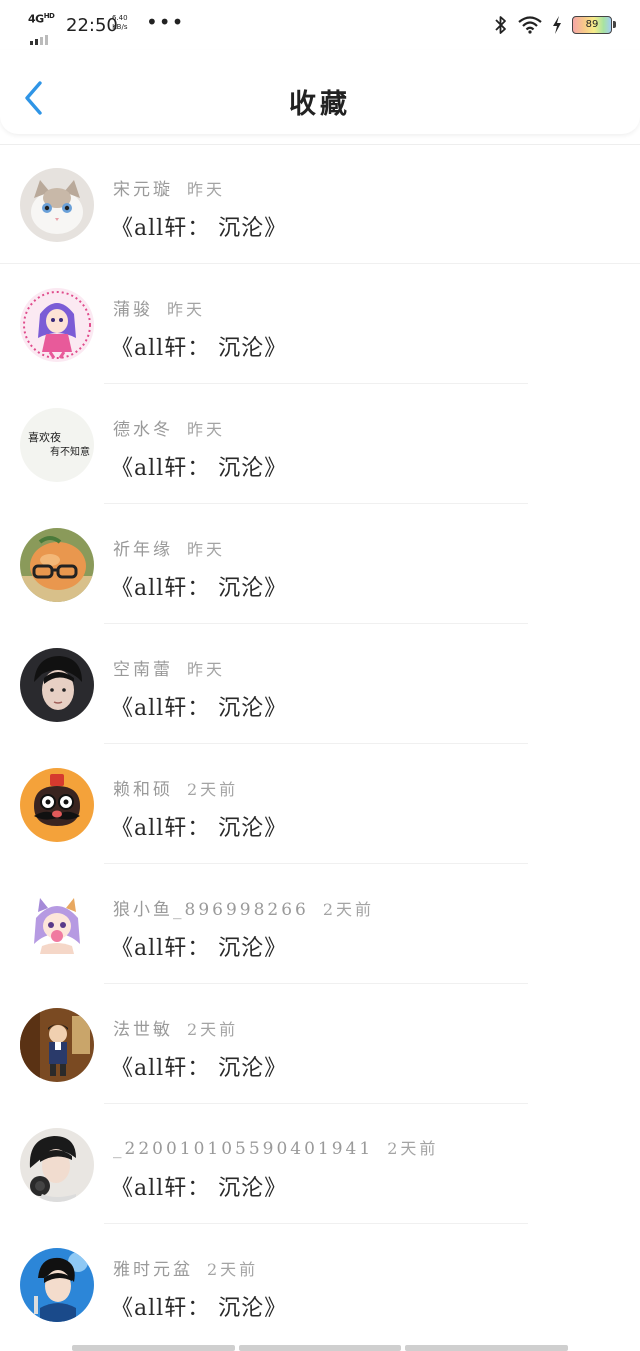  I want to click on signal-bars-icon, so click(40, 35).